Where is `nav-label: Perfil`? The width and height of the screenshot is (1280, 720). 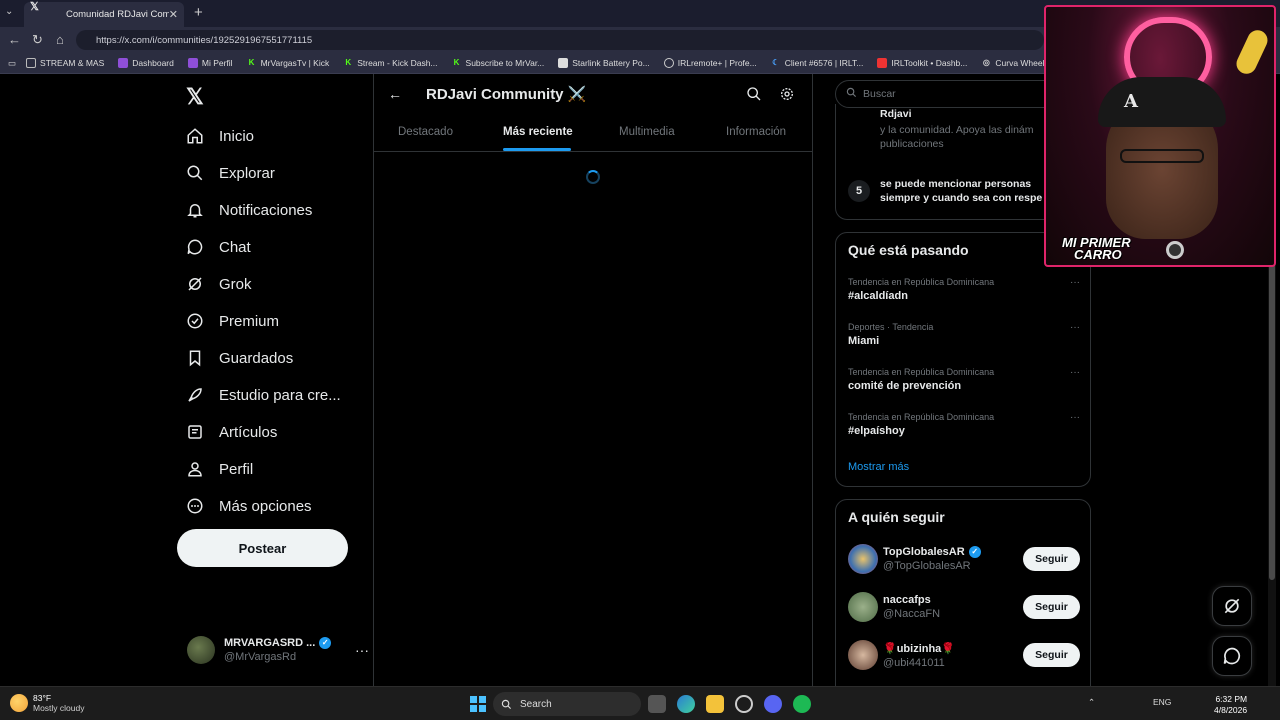
nav-label: Perfil is located at coordinates (236, 469).